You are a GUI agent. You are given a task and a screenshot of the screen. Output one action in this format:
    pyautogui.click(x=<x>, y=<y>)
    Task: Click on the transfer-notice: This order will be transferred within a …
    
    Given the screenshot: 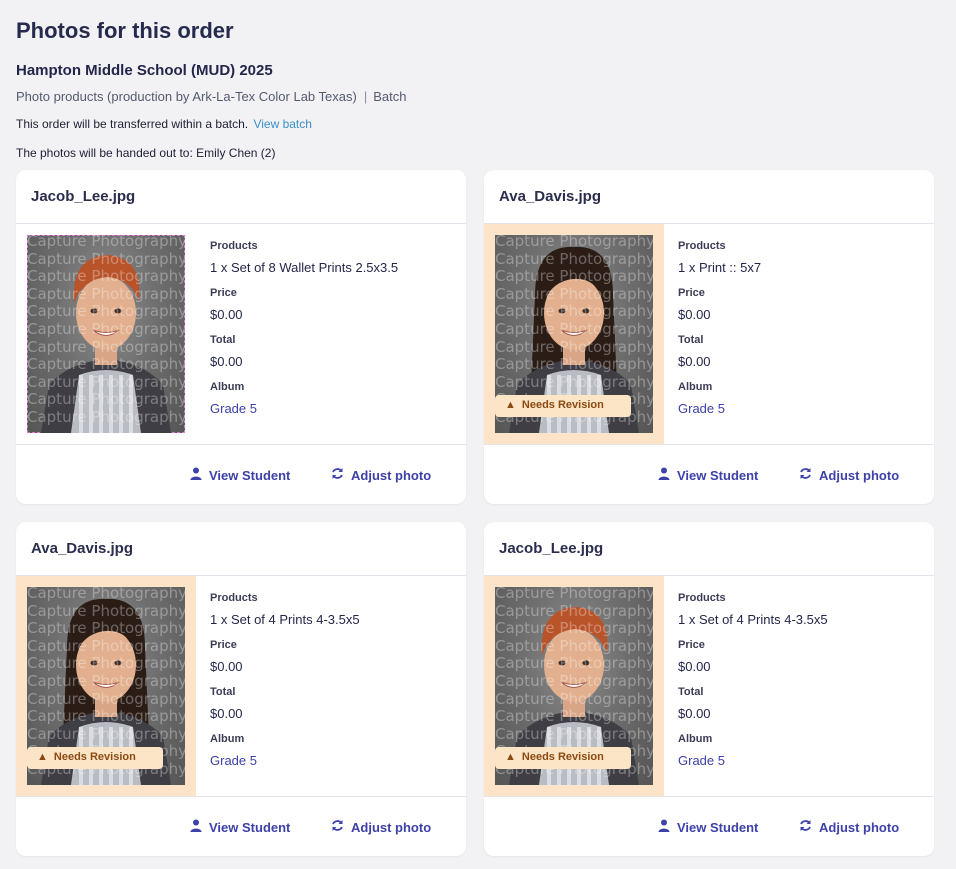 What is the action you would take?
    pyautogui.click(x=164, y=124)
    